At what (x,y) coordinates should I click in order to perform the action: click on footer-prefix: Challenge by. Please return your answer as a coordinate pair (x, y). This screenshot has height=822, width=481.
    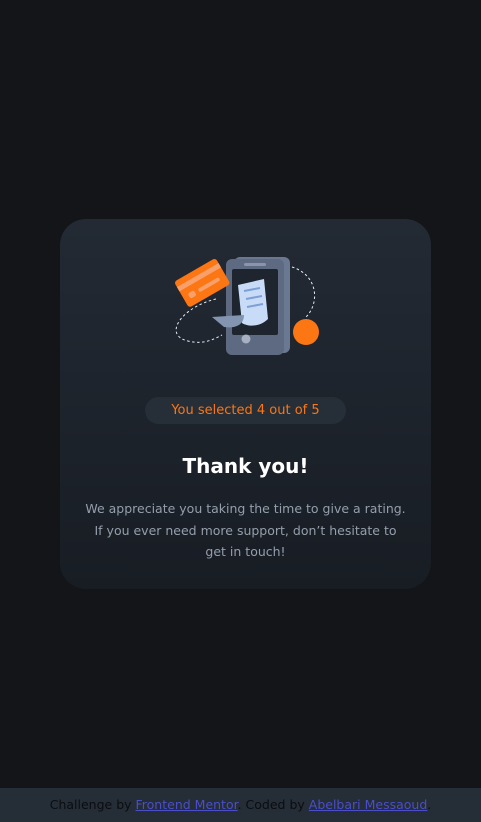
    Looking at the image, I should click on (92, 804).